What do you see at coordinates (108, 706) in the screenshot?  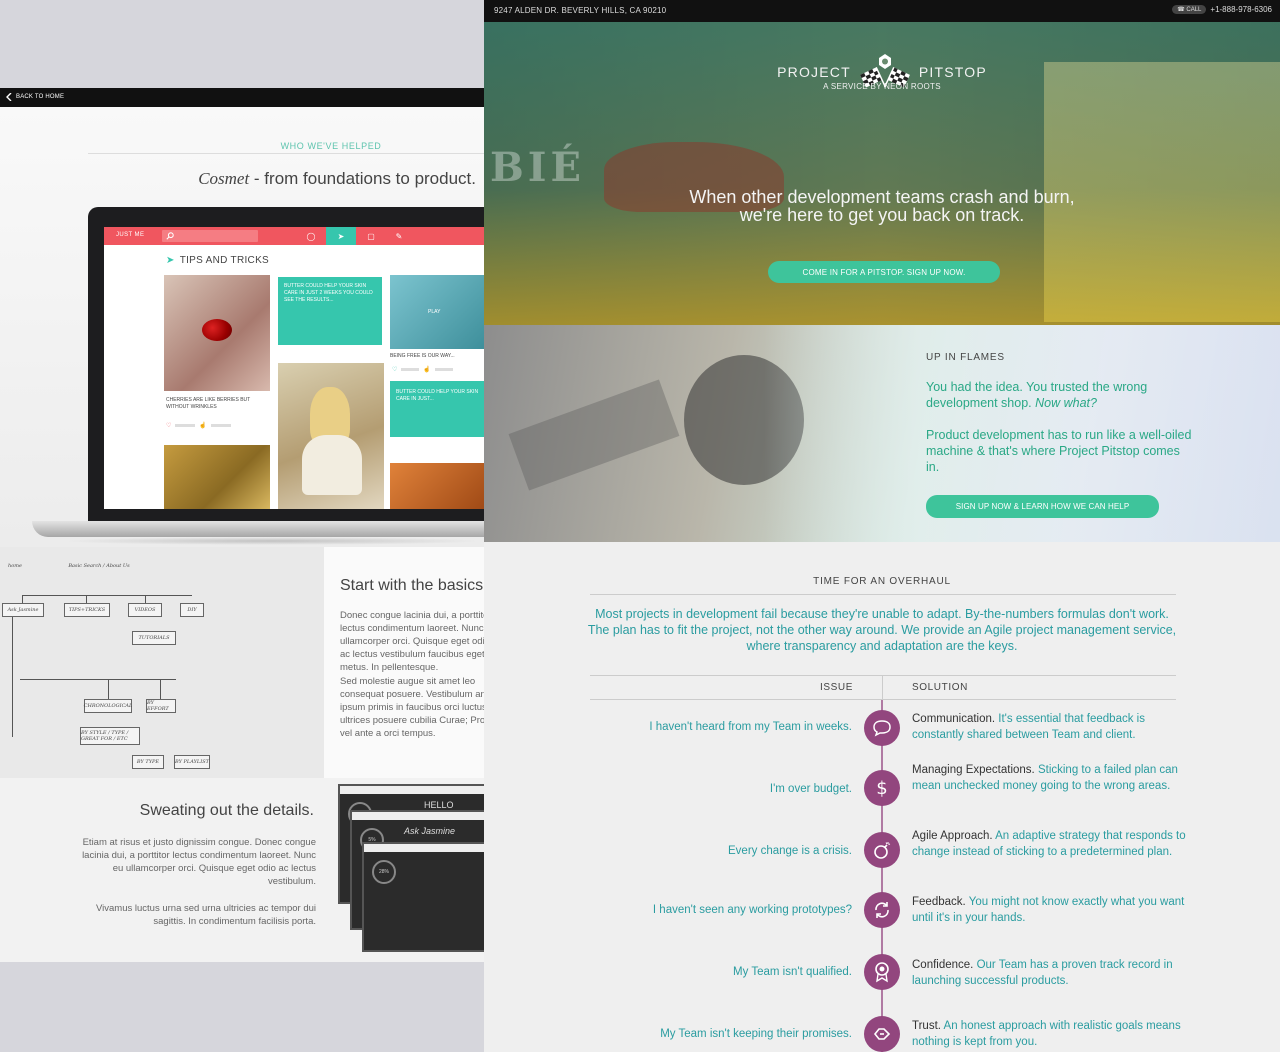 I see `sketch-chronological: CHRONOLOGICAL` at bounding box center [108, 706].